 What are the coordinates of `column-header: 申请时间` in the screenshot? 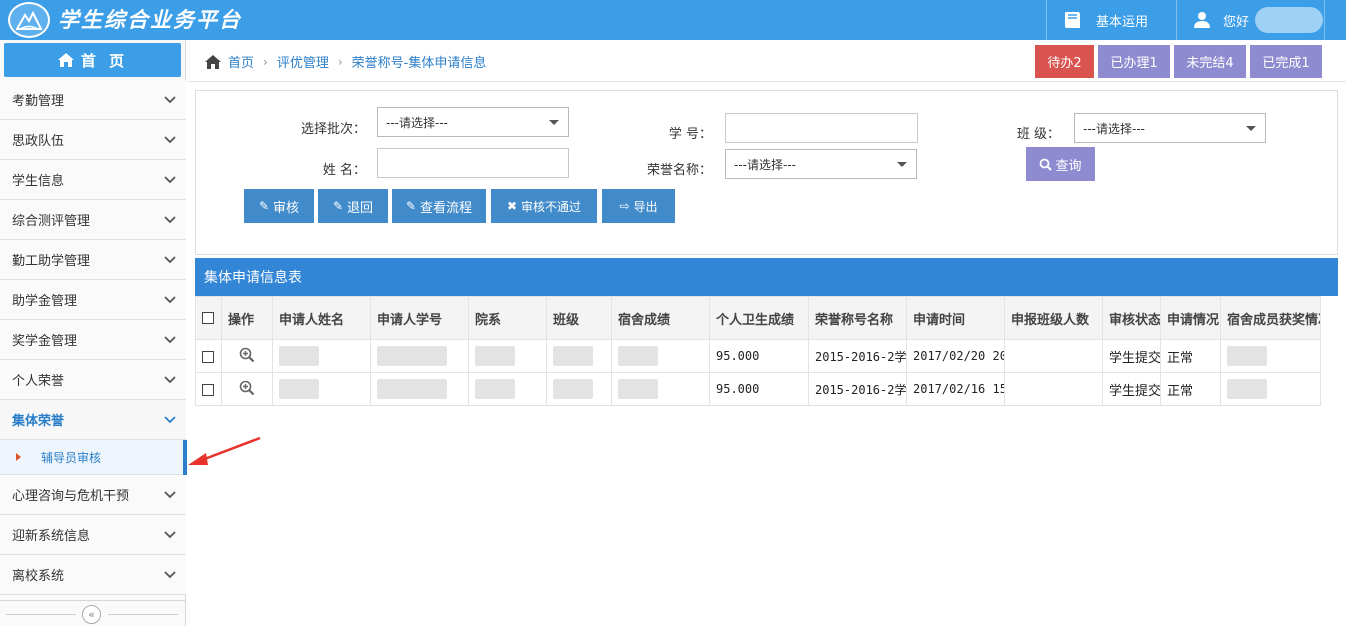 It's located at (955, 318).